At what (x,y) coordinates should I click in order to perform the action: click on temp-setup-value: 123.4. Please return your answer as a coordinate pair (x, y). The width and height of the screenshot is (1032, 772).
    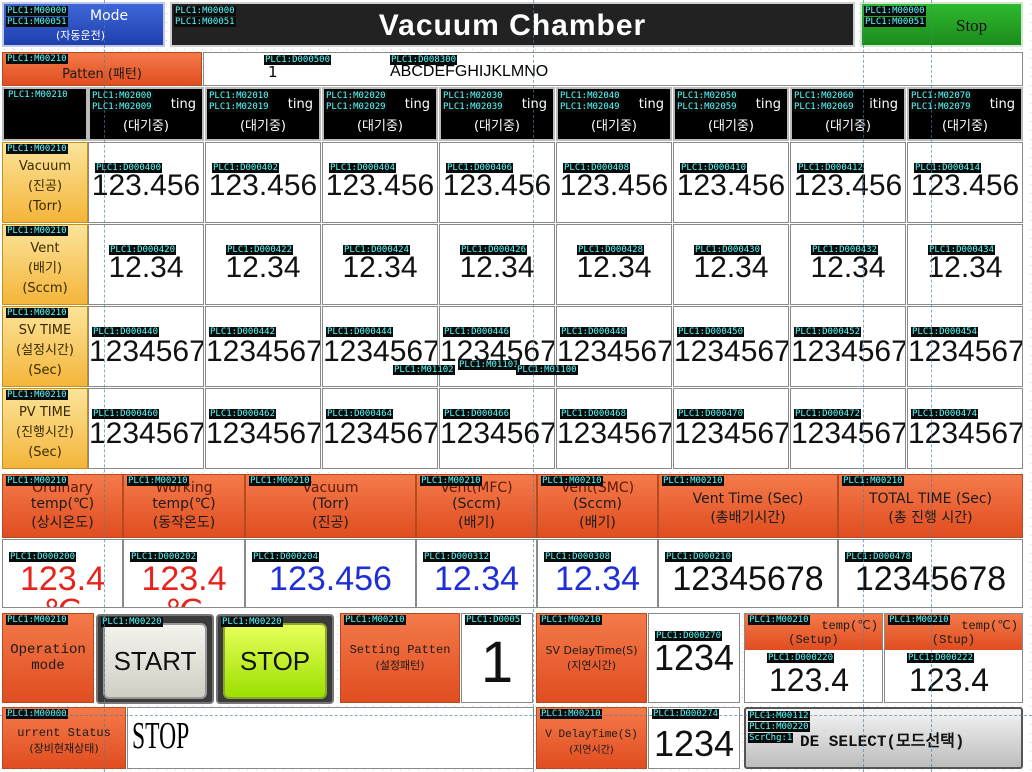
    Looking at the image, I should click on (809, 680).